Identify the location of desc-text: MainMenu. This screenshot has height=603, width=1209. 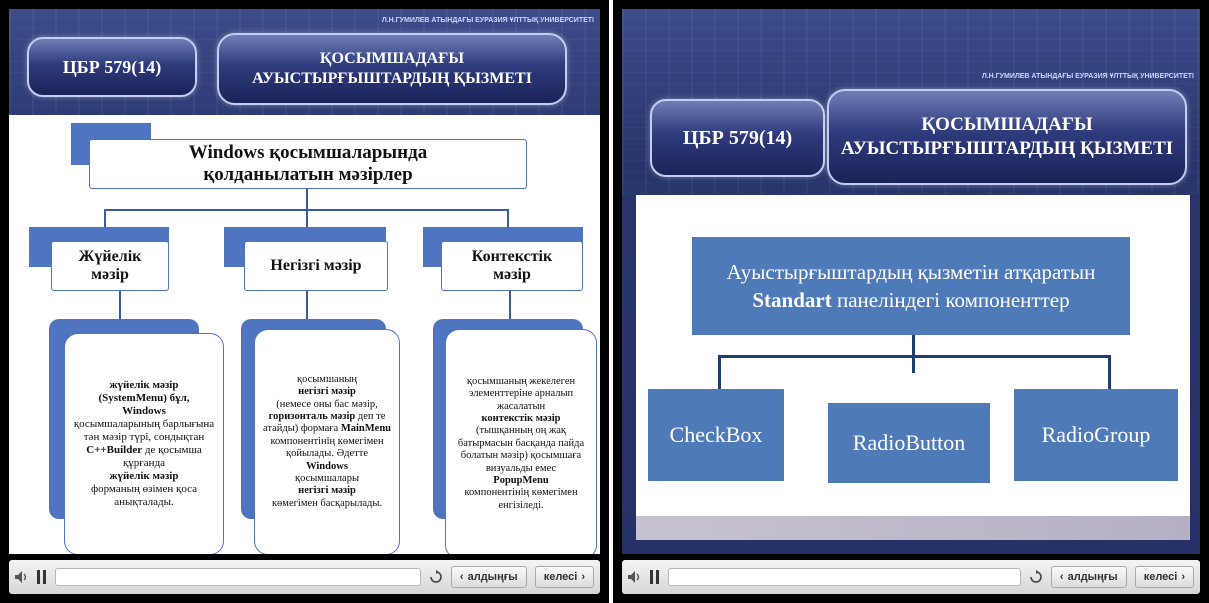
(366, 429).